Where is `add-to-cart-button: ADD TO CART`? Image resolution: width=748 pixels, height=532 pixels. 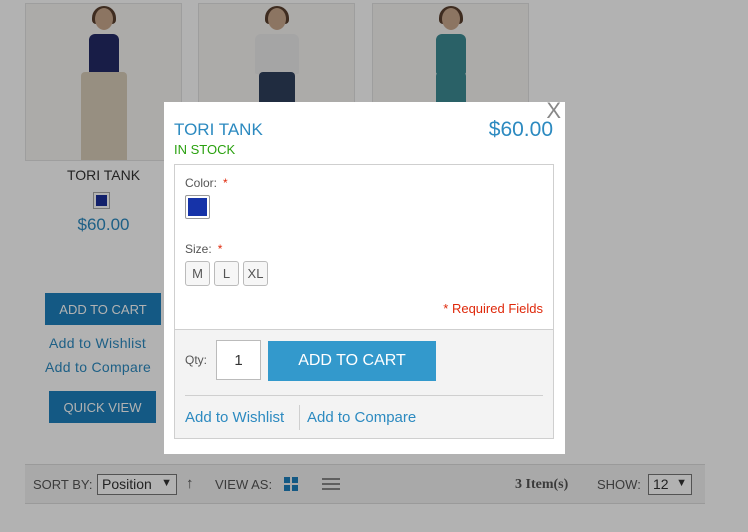
add-to-cart-button: ADD TO CART is located at coordinates (352, 361).